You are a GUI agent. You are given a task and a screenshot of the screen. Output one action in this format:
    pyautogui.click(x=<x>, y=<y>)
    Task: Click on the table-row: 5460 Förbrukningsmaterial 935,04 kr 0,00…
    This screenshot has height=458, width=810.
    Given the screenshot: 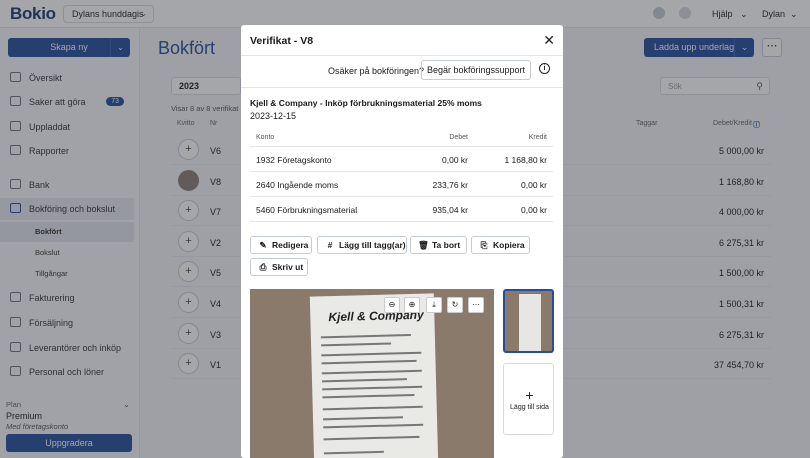 What is the action you would take?
    pyautogui.click(x=401, y=209)
    